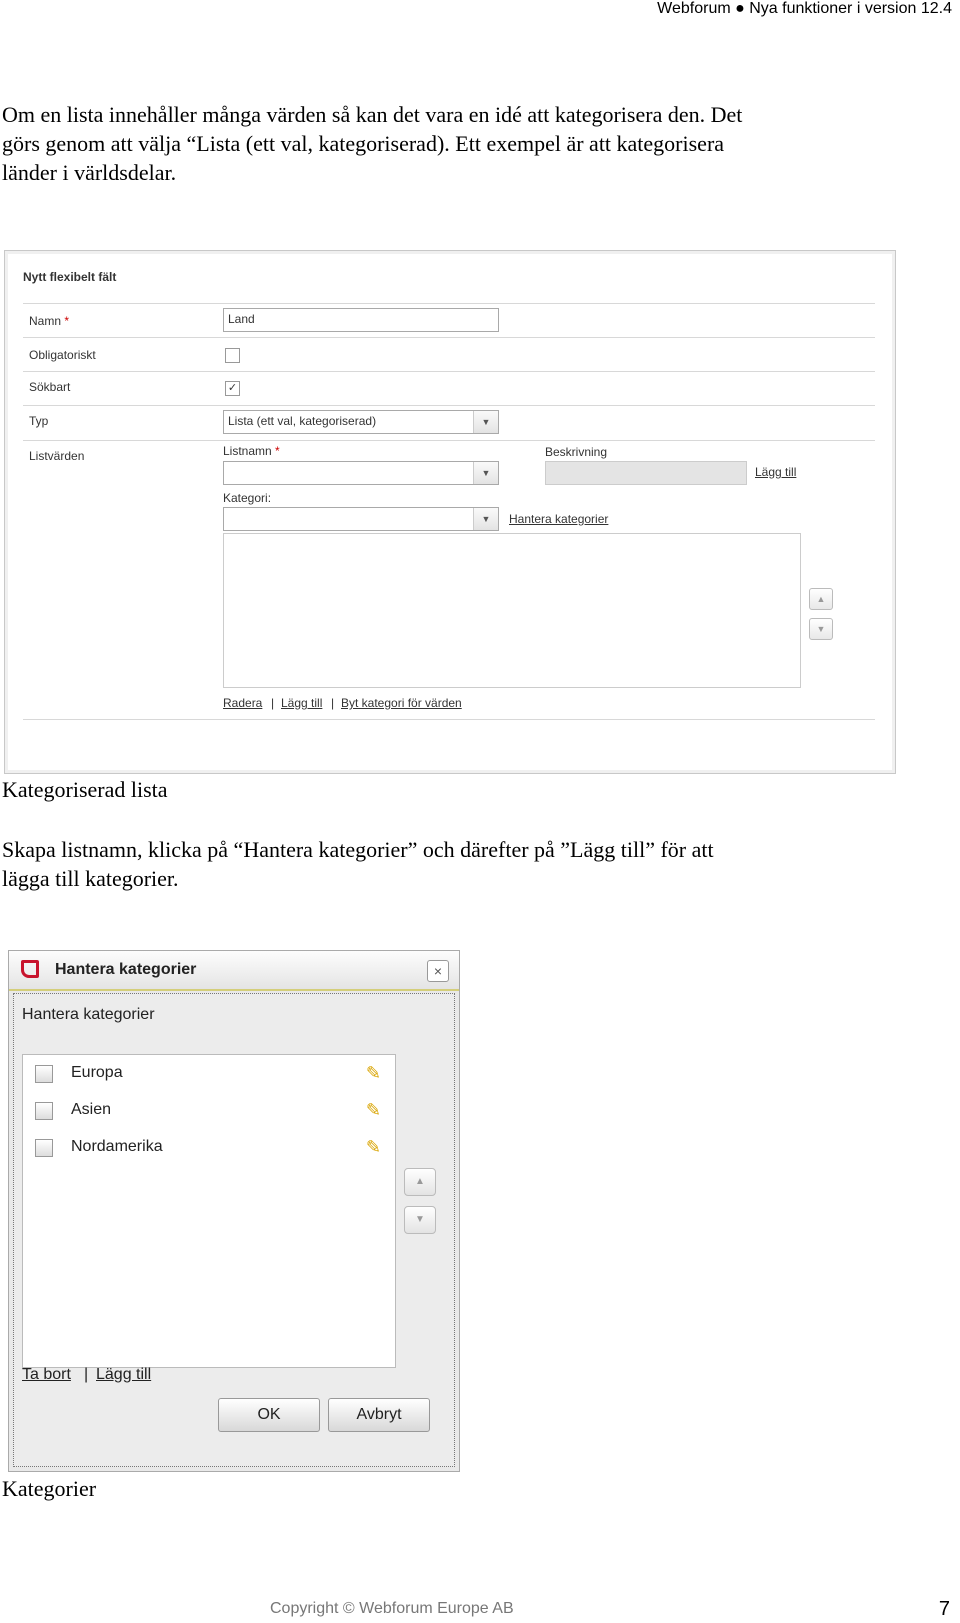 This screenshot has height=1623, width=960. Describe the element at coordinates (46, 1375) in the screenshot. I see `remove-link: Ta bort` at that location.